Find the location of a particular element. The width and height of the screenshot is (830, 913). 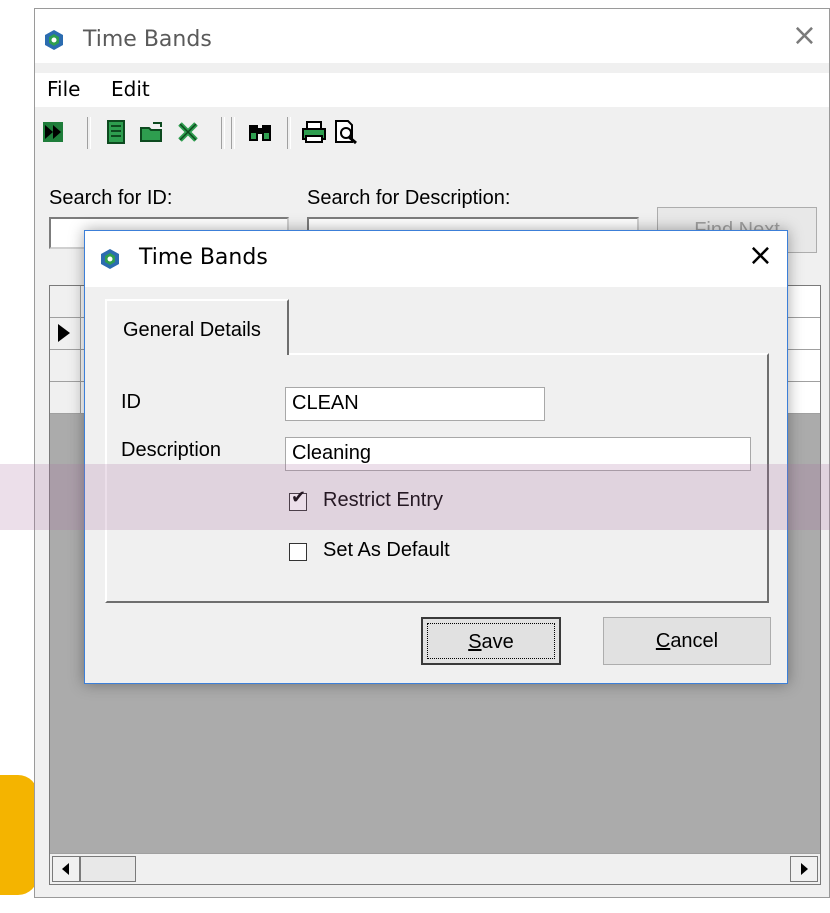

search-id-label: Search for ID: is located at coordinates (111, 198).